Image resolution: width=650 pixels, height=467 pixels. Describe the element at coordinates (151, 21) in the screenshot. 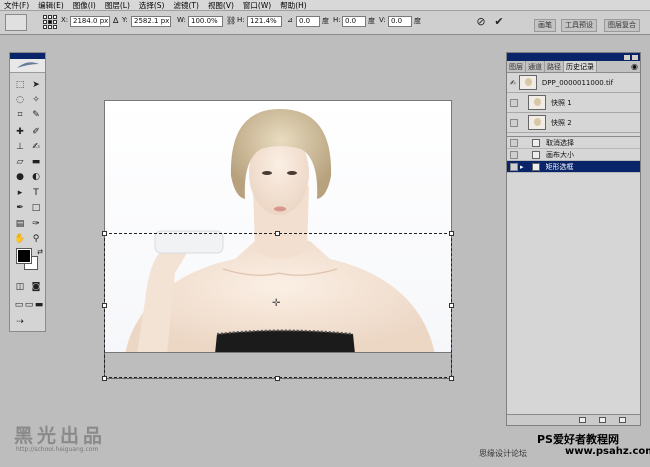

I see `y-position-field: 2582.1 px` at that location.